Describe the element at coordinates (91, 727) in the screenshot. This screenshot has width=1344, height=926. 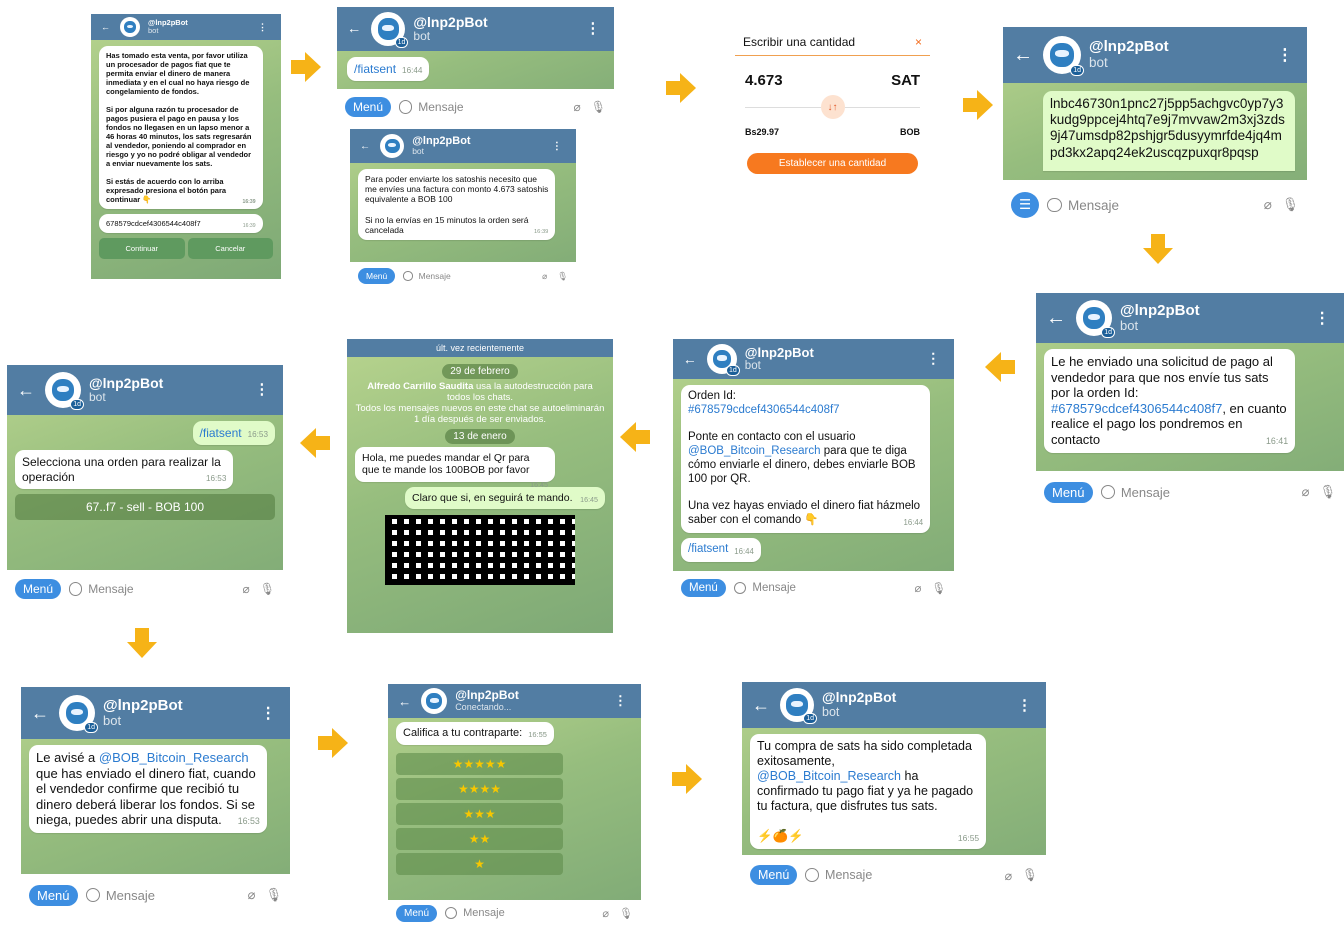
I see `badge-1d: 1d` at that location.